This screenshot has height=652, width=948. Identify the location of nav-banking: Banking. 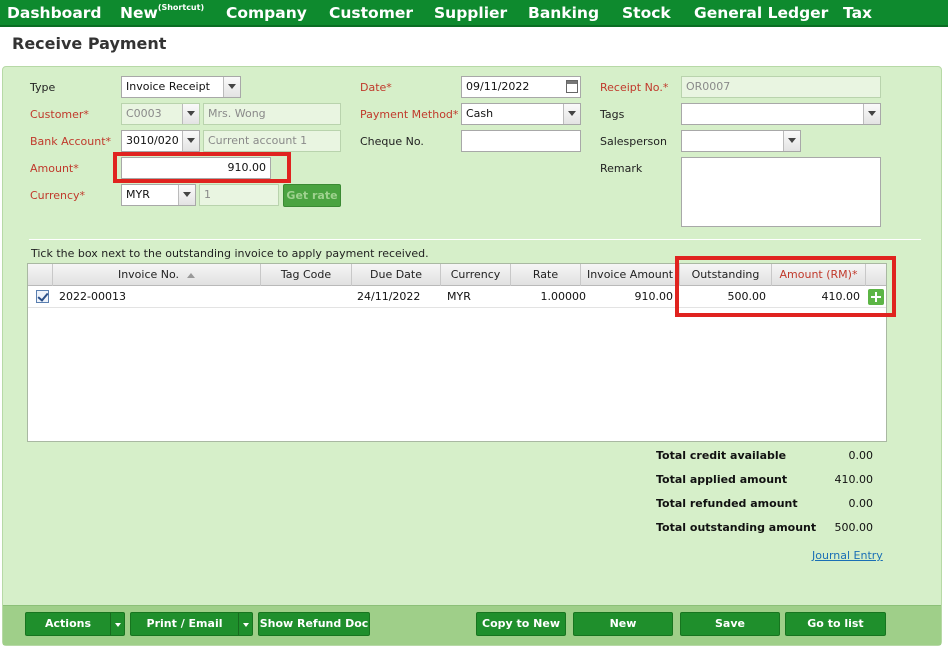
(563, 13).